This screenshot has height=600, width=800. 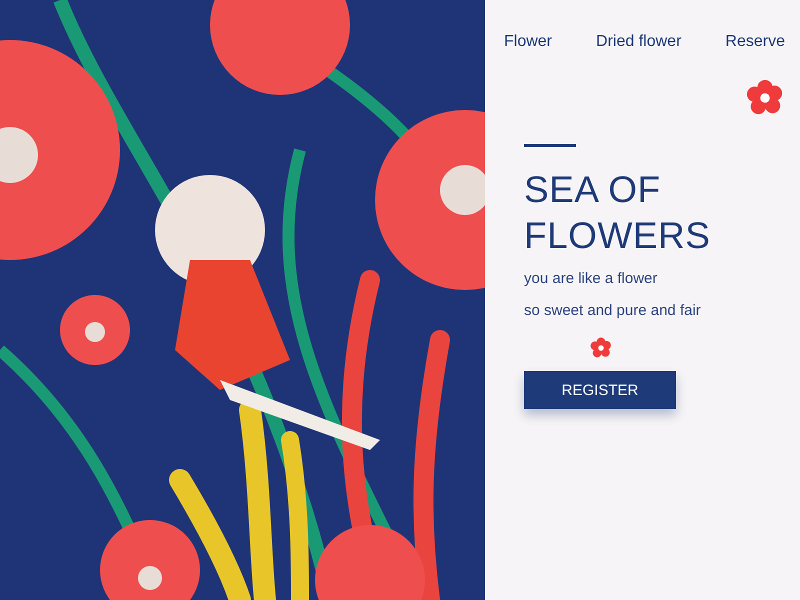 I want to click on nav-link: Flower, so click(x=528, y=42).